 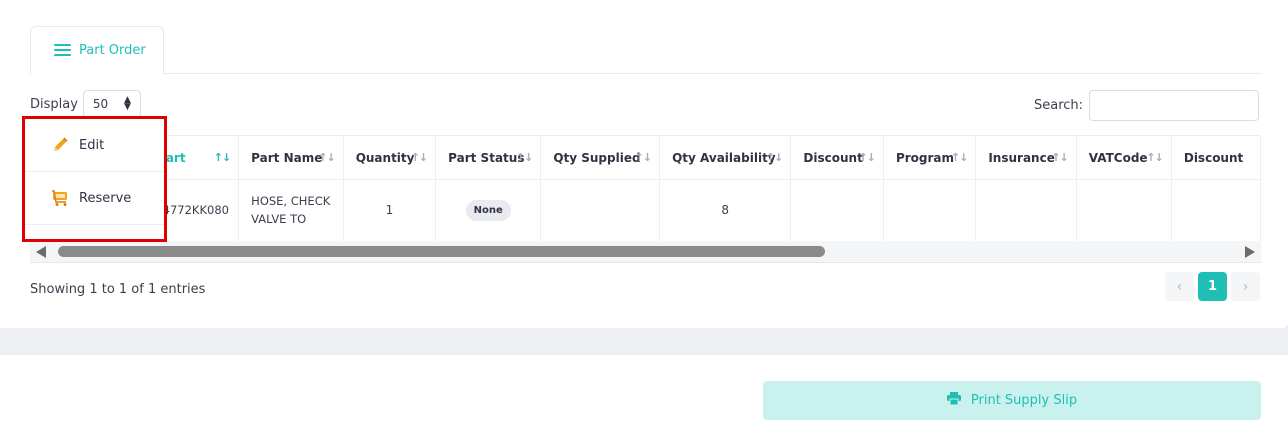 I want to click on horizontal-scrollbar, so click(x=645, y=252).